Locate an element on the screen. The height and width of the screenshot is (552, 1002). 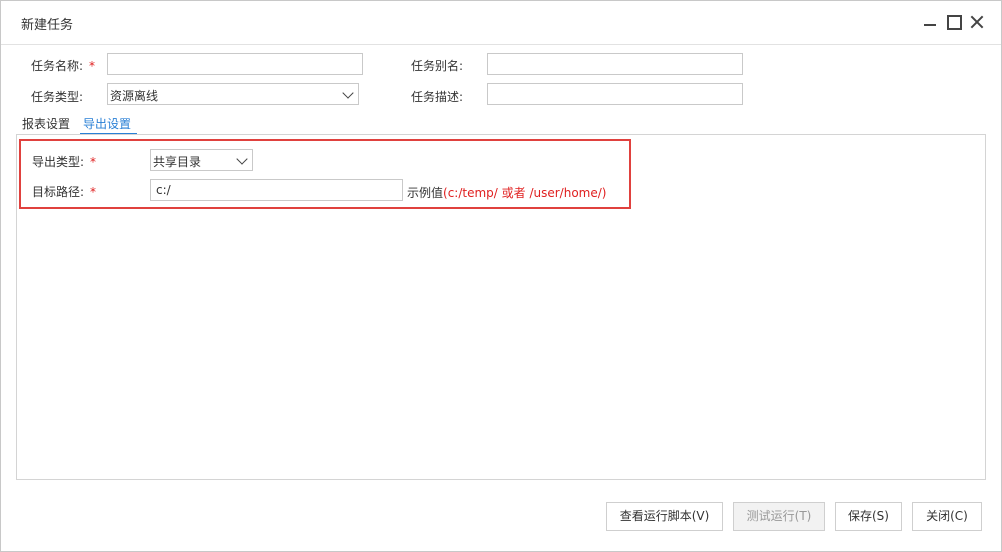
close-icon is located at coordinates (977, 22).